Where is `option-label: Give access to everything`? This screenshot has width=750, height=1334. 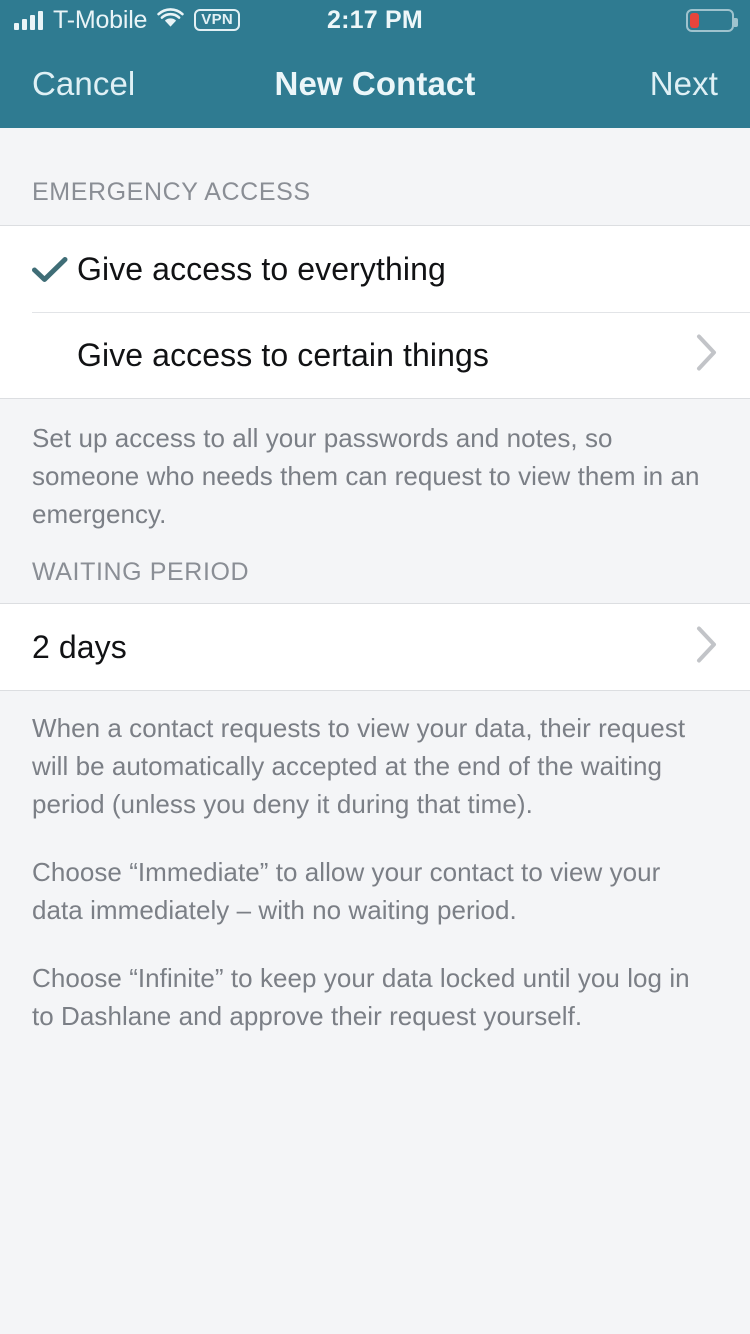
option-label: Give access to everything is located at coordinates (261, 268).